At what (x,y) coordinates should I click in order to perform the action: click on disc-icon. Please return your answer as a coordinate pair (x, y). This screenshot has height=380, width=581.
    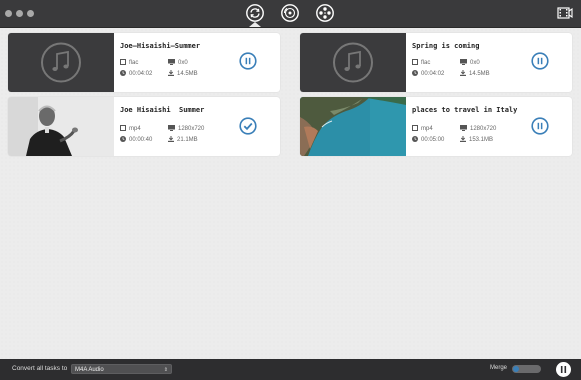
    Looking at the image, I should click on (290, 13).